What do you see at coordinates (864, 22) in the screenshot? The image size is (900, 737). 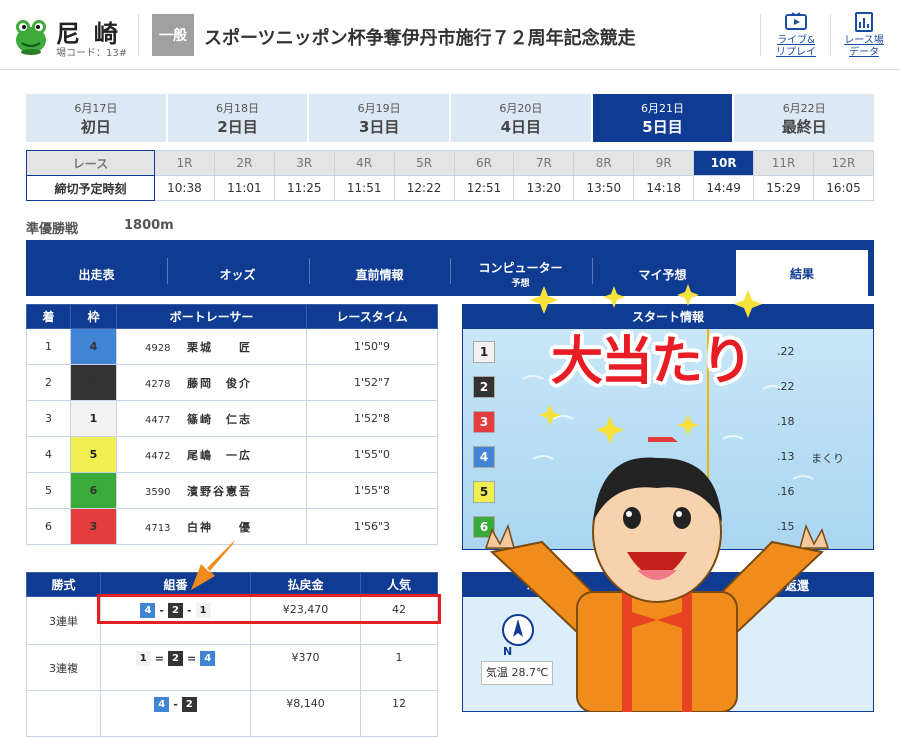 I see `chart-data-icon` at bounding box center [864, 22].